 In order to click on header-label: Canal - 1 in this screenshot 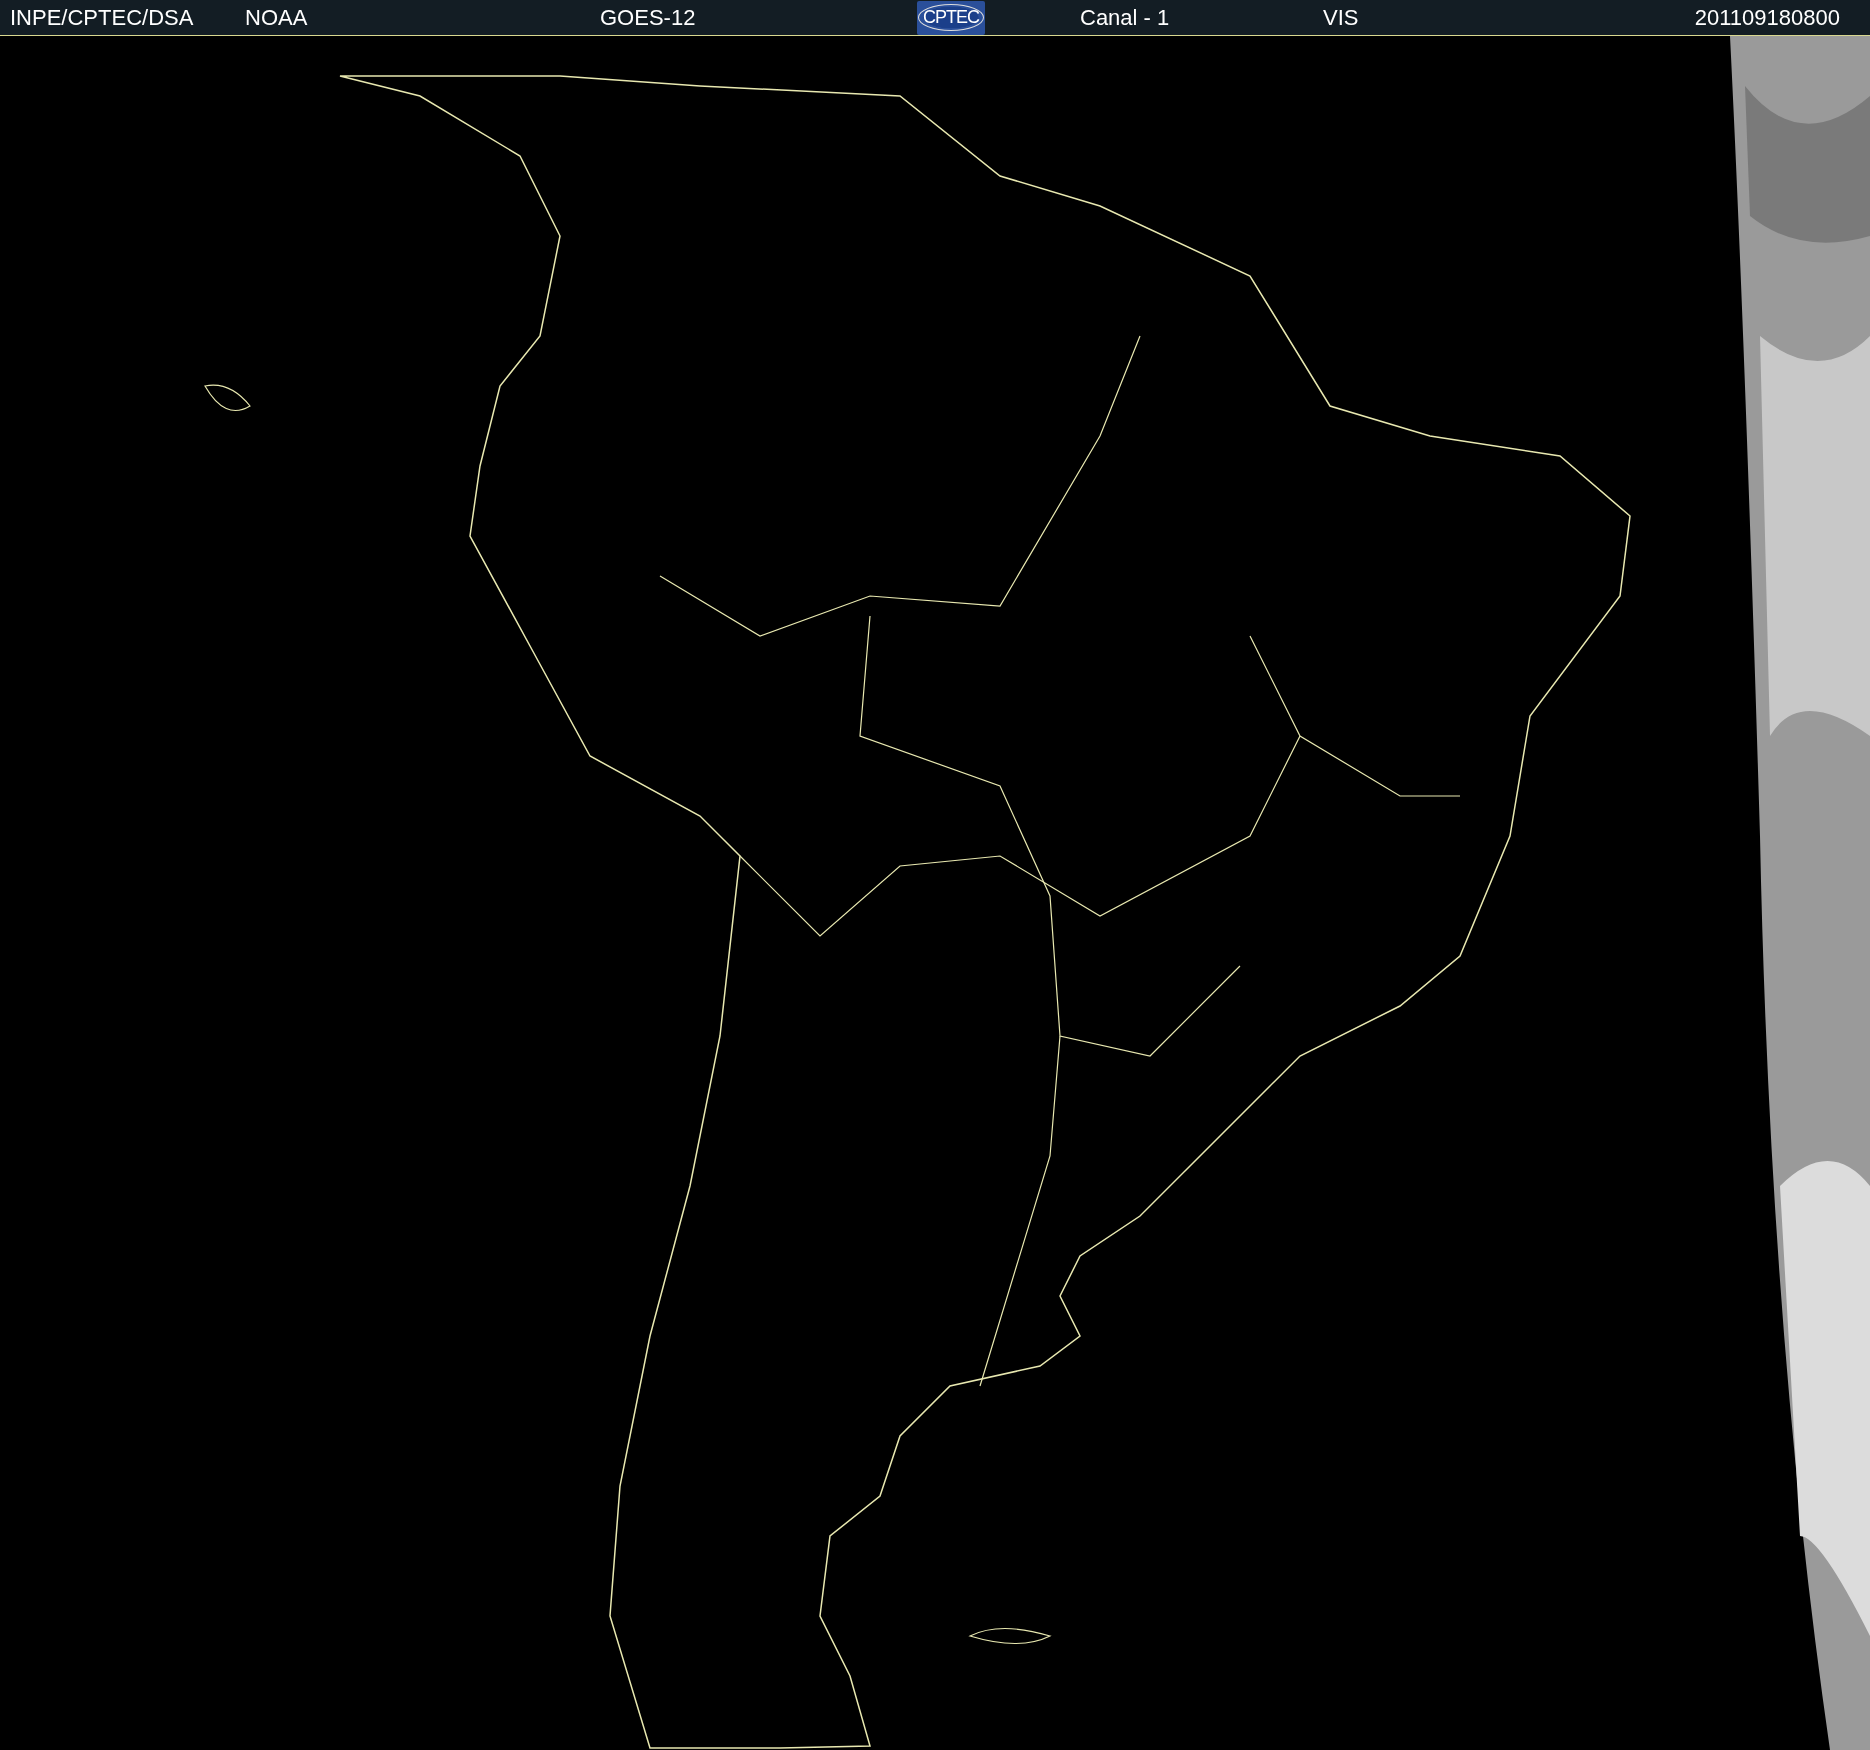, I will do `click(1125, 17)`.